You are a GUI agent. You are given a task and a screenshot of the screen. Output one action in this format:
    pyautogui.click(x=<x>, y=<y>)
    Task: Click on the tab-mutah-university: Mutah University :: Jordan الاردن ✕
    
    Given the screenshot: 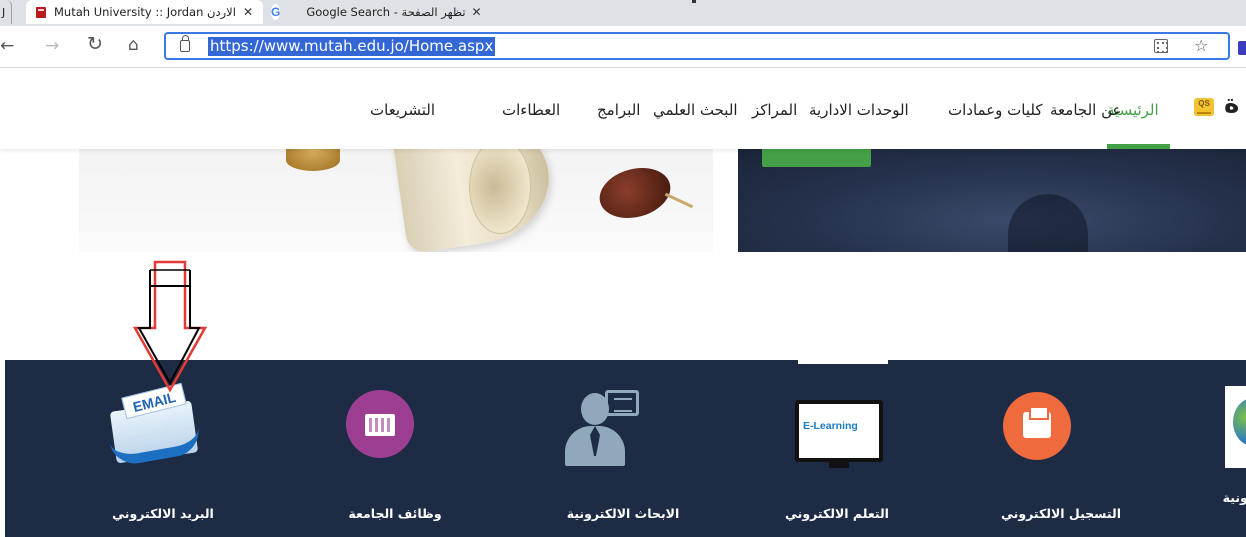 What is the action you would take?
    pyautogui.click(x=144, y=12)
    